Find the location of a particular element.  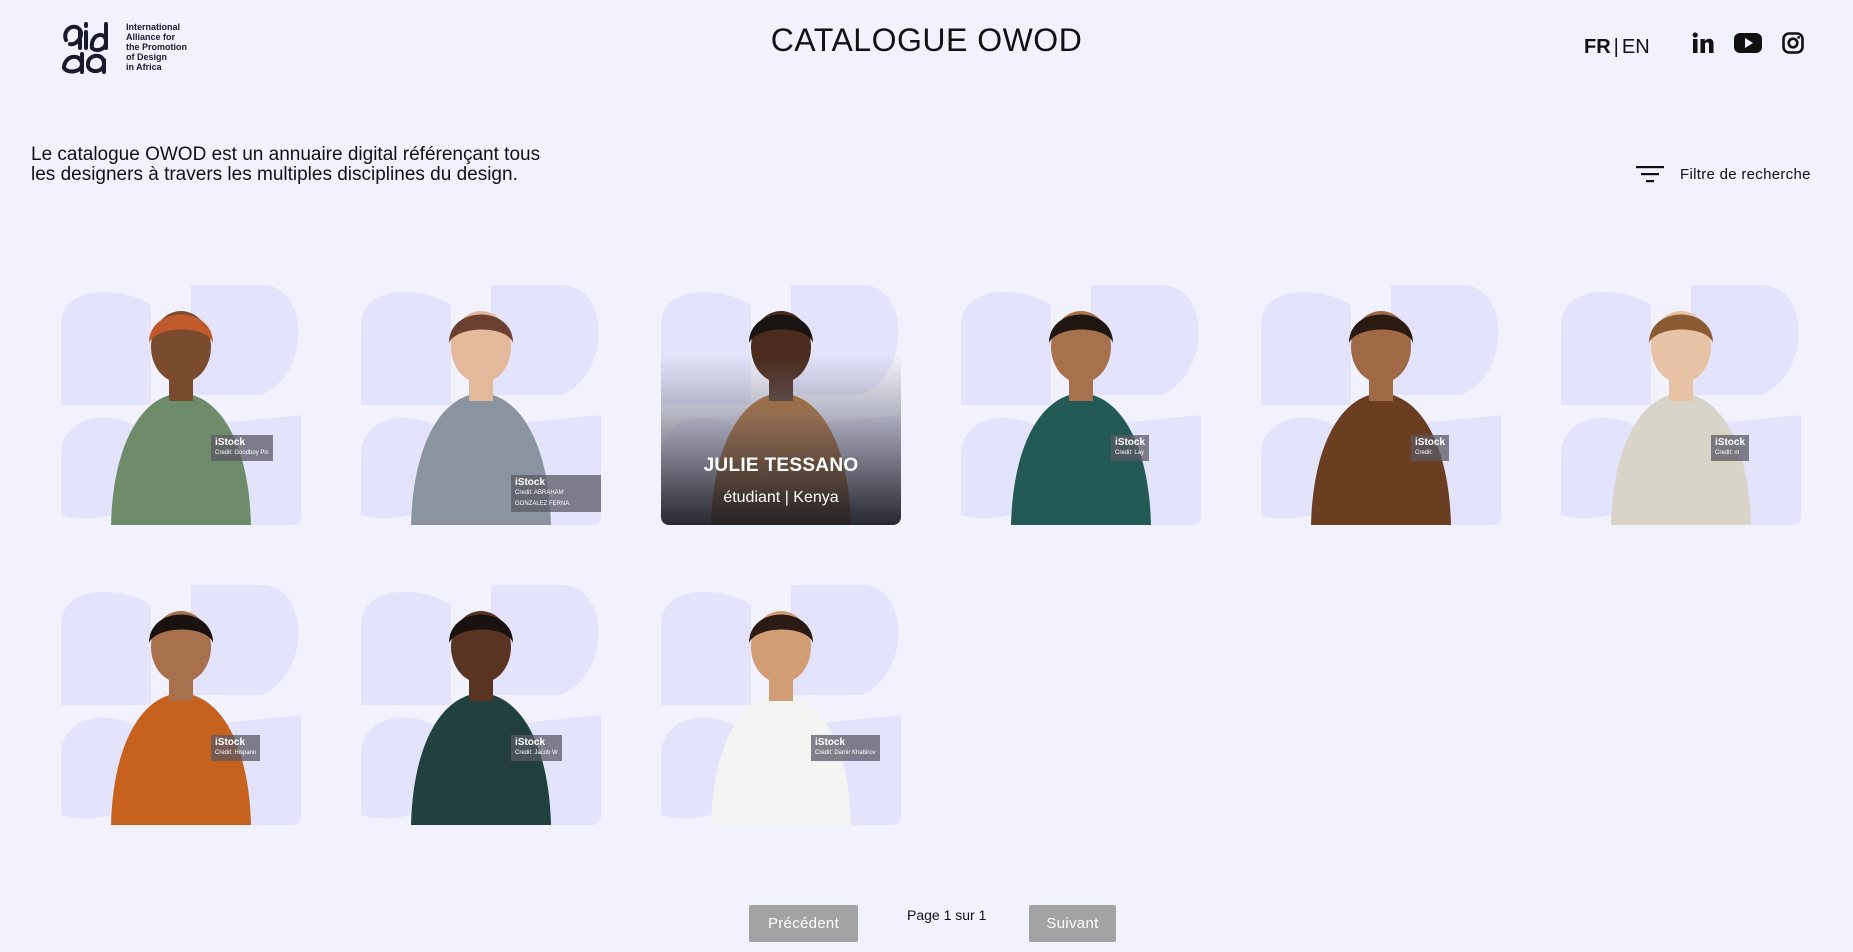

istock-watermark: iStock Credit: Jacob W is located at coordinates (536, 748).